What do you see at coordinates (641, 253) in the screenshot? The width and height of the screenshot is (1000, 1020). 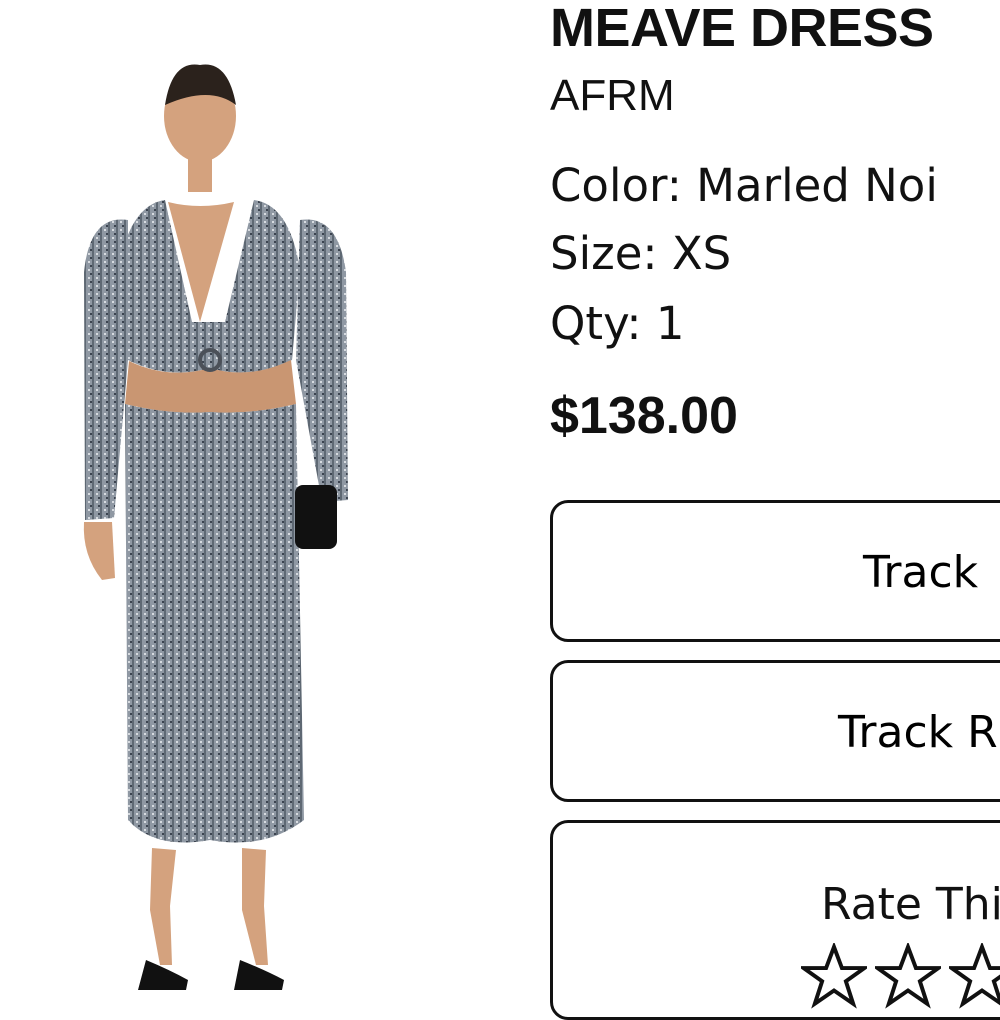 I see `product-size: Size: XS` at bounding box center [641, 253].